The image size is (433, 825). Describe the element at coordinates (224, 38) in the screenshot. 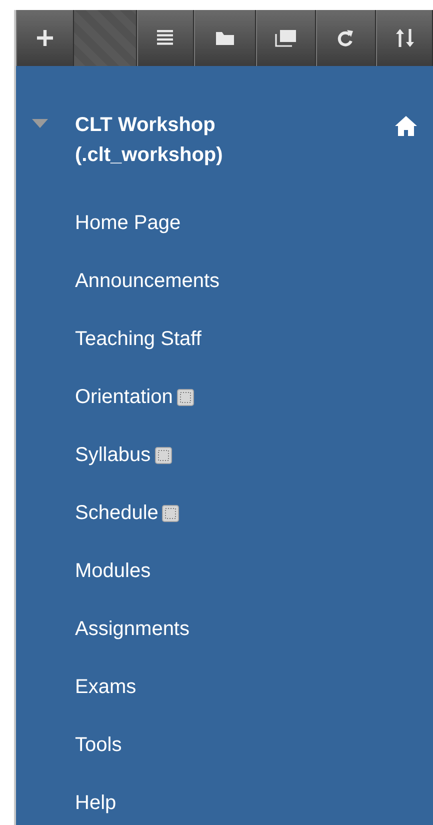

I see `folder-icon` at that location.